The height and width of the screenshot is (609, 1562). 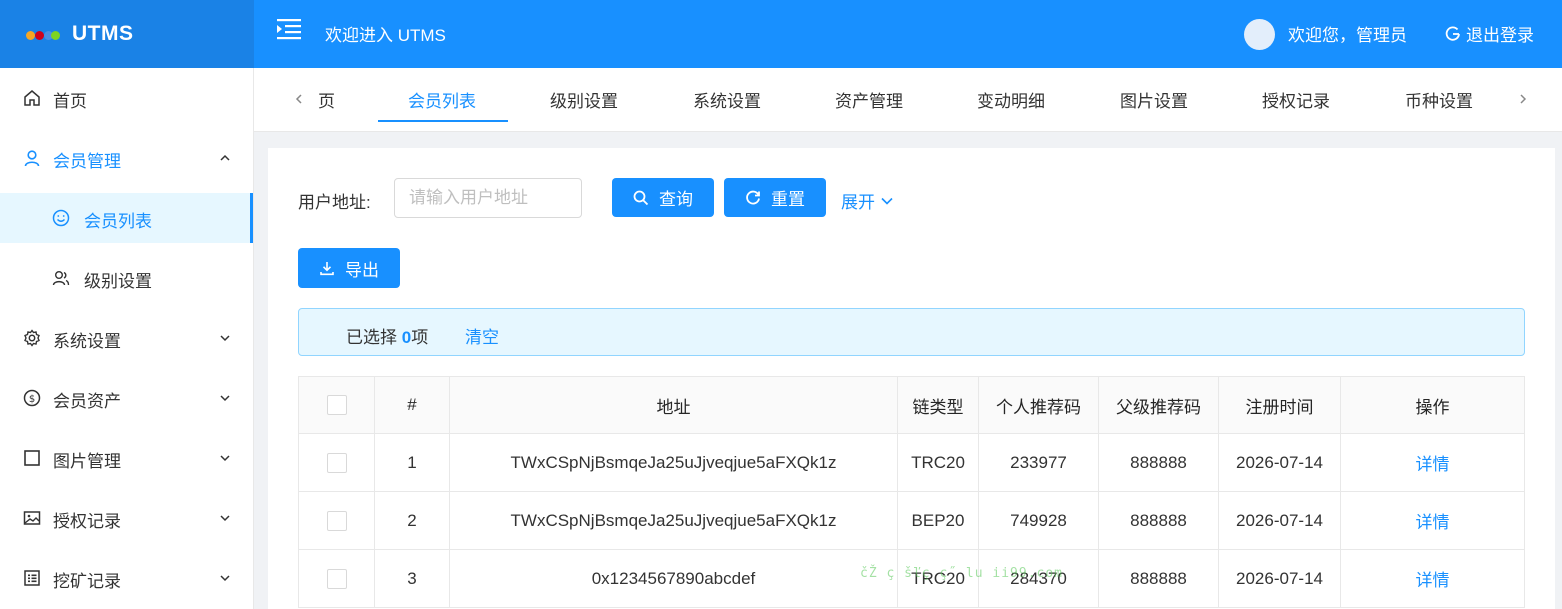 What do you see at coordinates (938, 405) in the screenshot?
I see `column-header: 链类型` at bounding box center [938, 405].